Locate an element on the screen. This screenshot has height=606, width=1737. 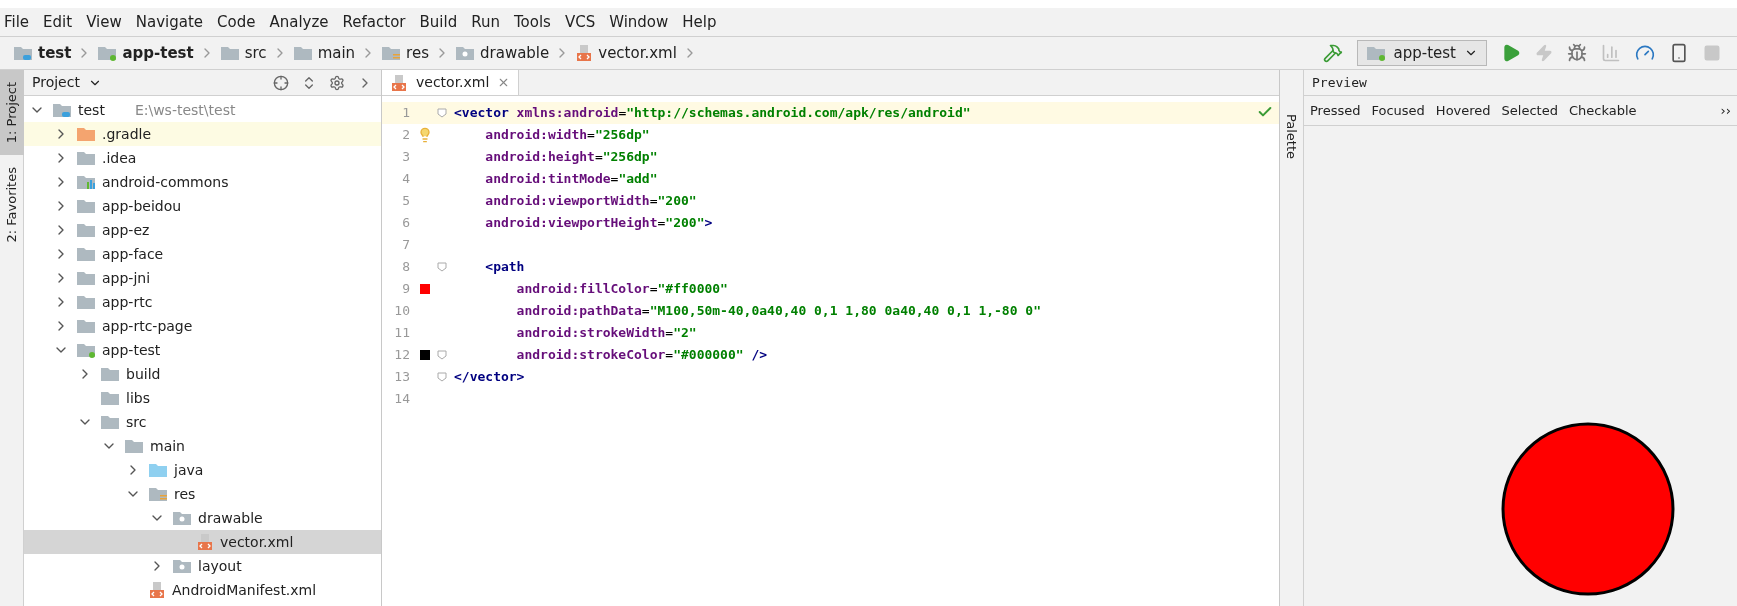
menu-item: Build is located at coordinates (438, 22).